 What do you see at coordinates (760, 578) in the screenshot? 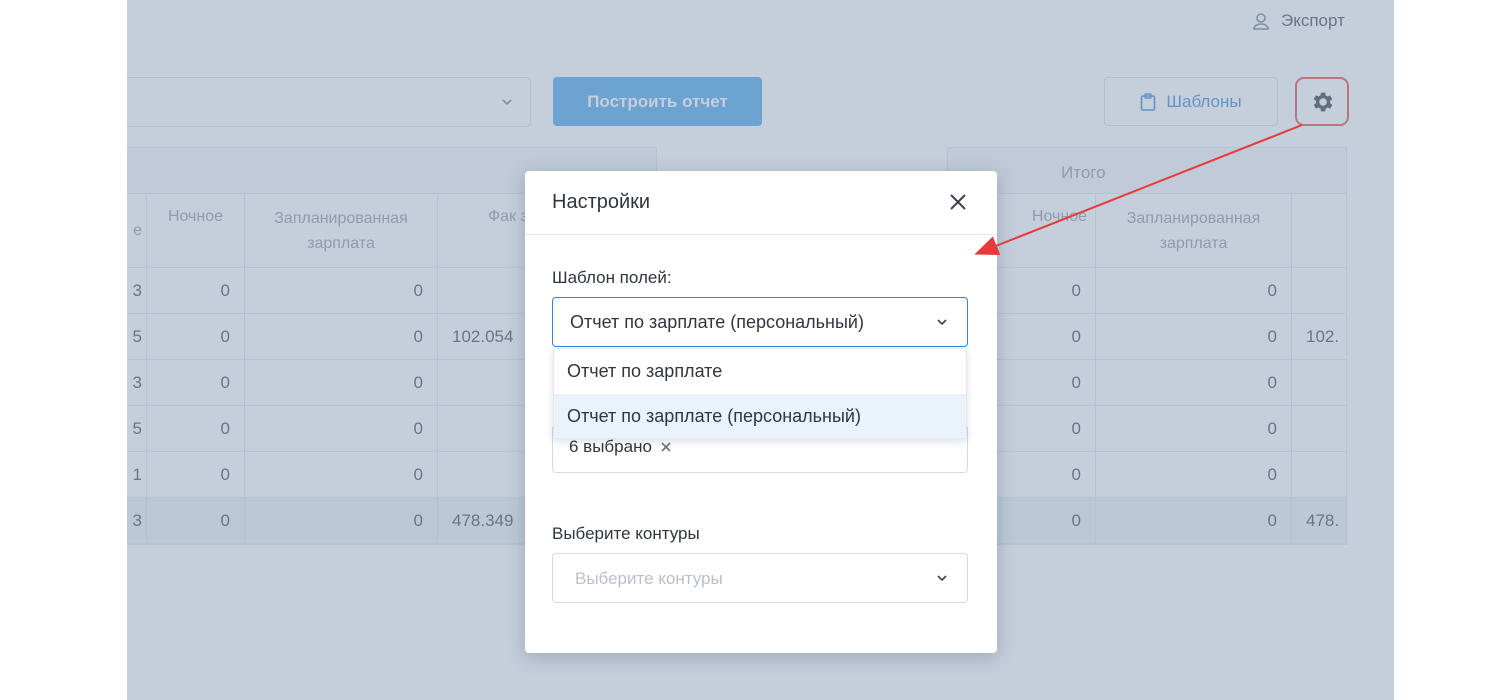
I see `contours-select: Выберите контуры` at bounding box center [760, 578].